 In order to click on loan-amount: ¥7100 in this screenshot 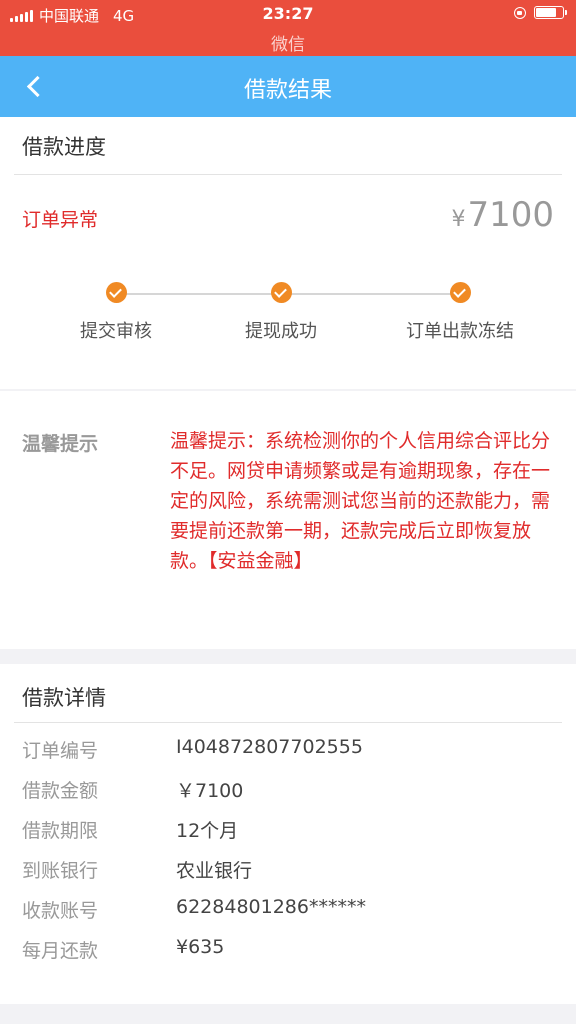, I will do `click(502, 215)`.